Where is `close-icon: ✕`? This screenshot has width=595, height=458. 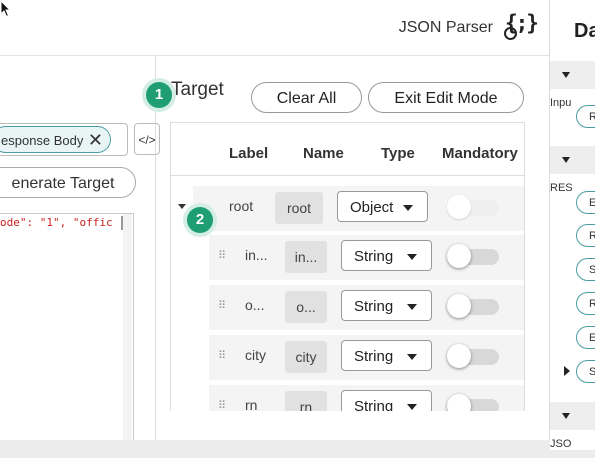
close-icon: ✕ is located at coordinates (95, 140).